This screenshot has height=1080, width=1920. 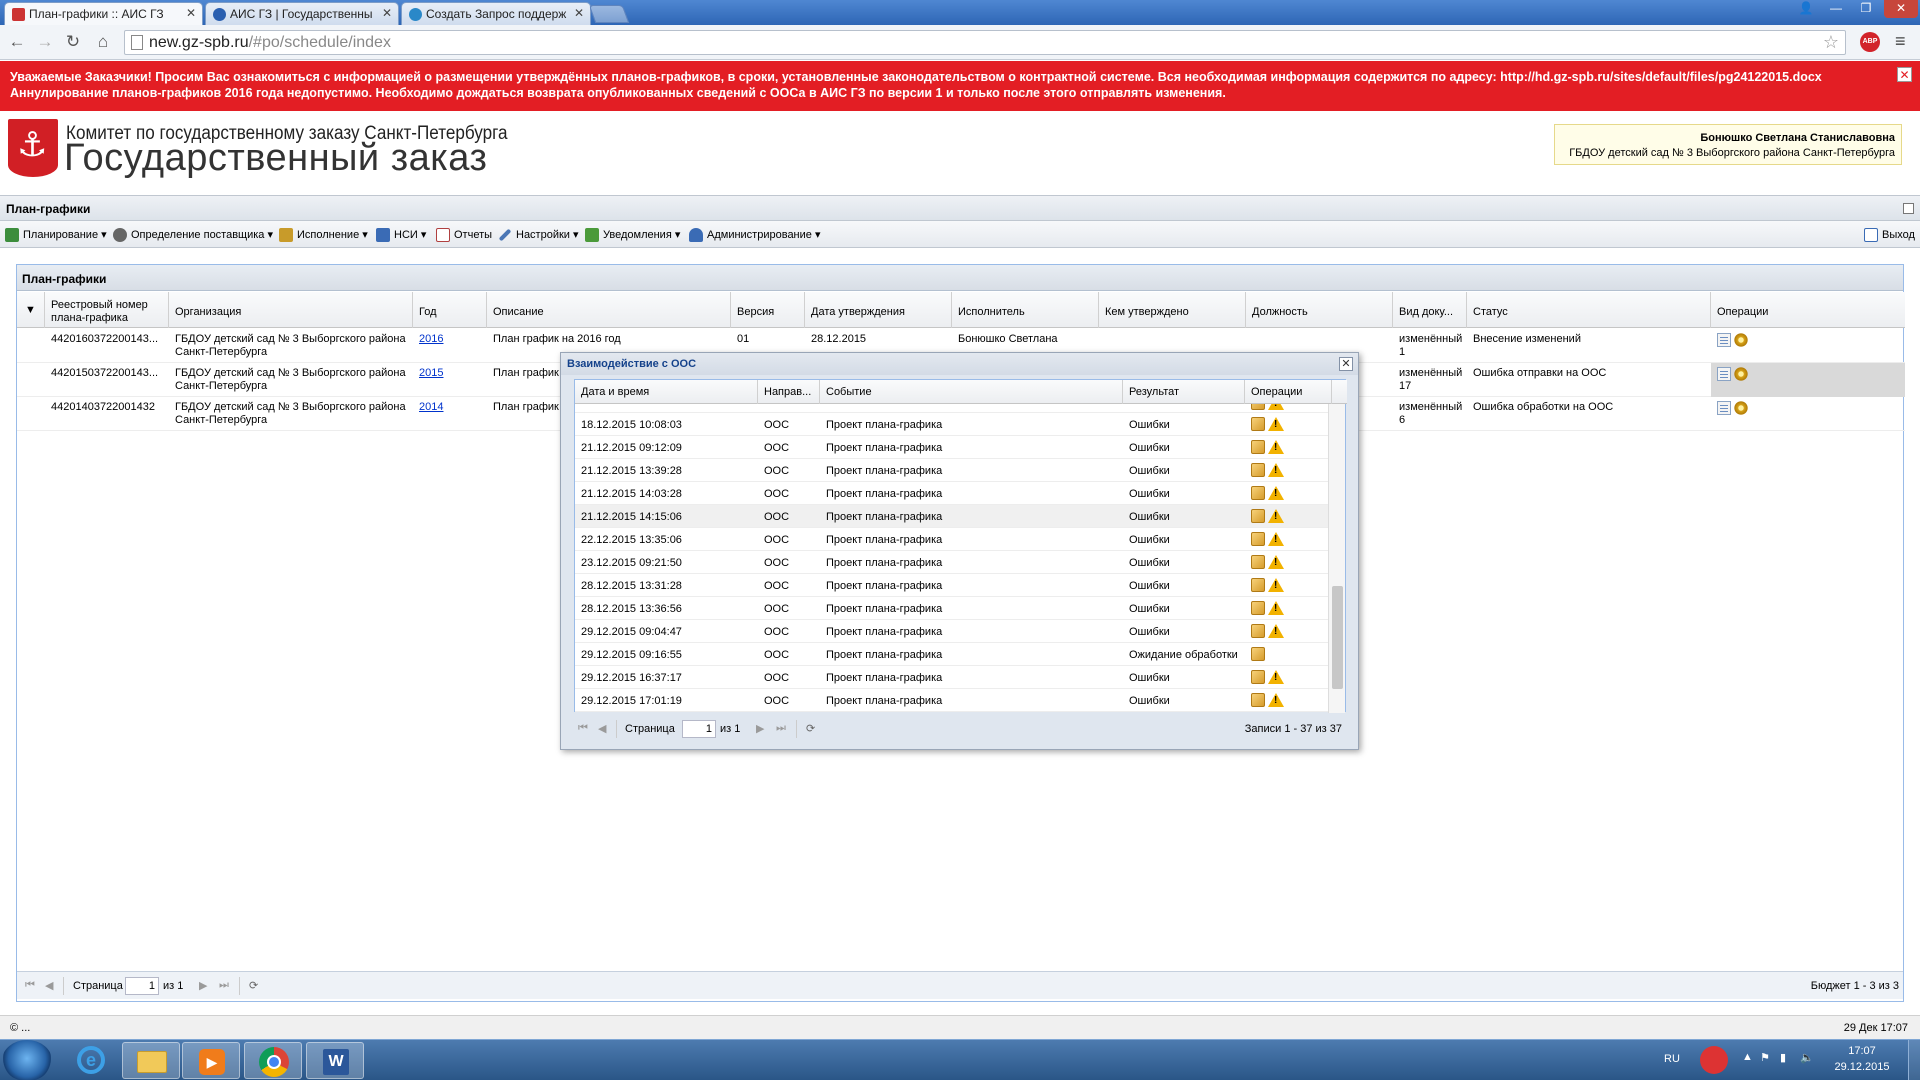 What do you see at coordinates (1724, 374) in the screenshot?
I see `view-document-icon` at bounding box center [1724, 374].